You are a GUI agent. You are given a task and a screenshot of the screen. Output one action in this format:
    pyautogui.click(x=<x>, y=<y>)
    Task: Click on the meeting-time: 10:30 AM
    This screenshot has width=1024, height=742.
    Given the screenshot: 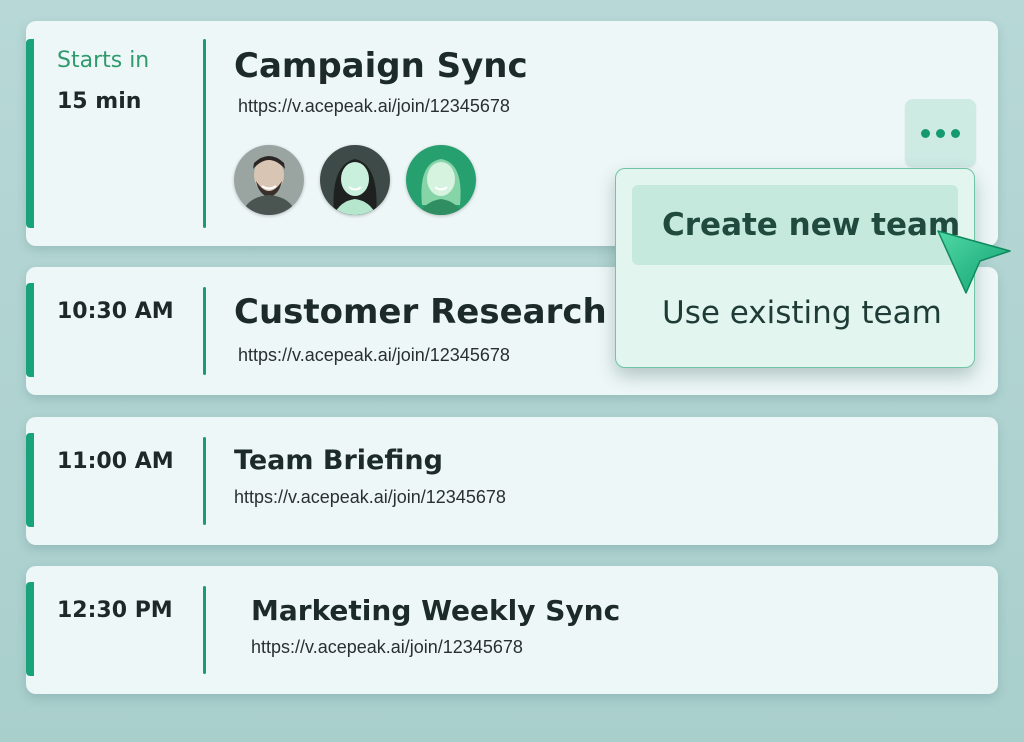 What is the action you would take?
    pyautogui.click(x=115, y=311)
    